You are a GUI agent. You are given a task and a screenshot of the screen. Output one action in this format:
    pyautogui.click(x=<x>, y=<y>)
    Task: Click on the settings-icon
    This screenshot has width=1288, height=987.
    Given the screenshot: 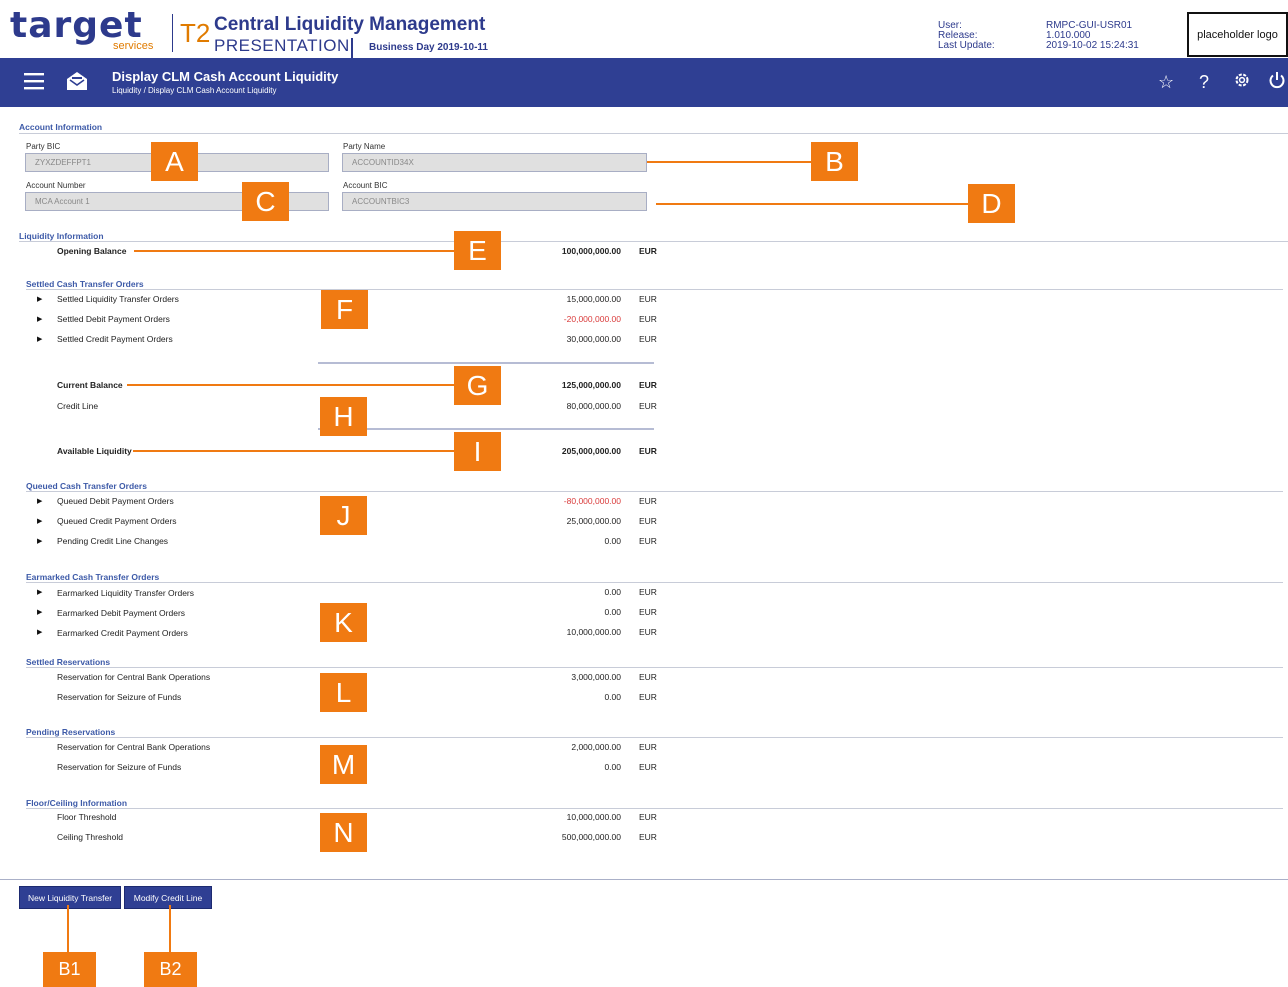 What is the action you would take?
    pyautogui.click(x=1242, y=82)
    